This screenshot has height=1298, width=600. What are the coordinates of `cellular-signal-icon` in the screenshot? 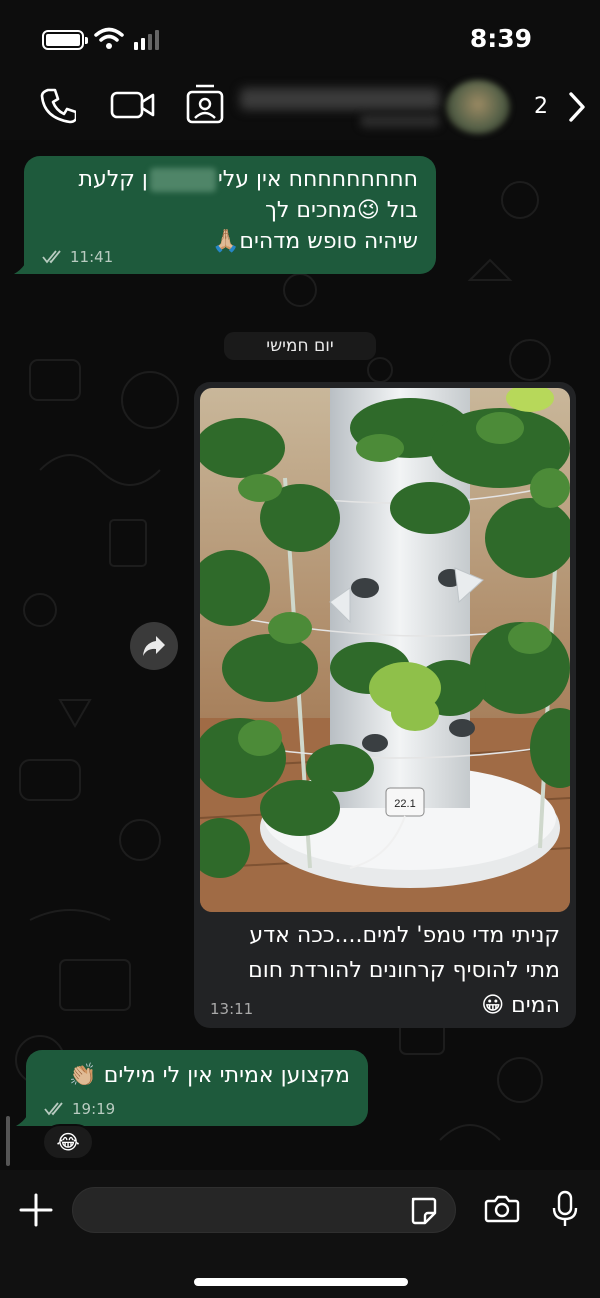 It's located at (146, 40).